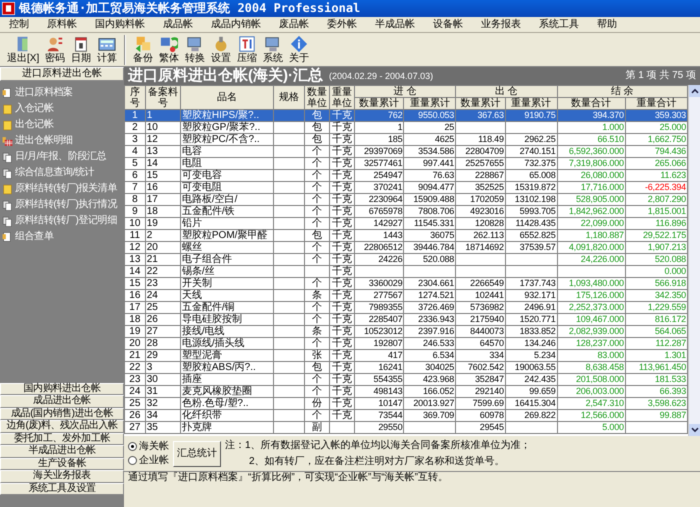 The image size is (700, 507). I want to click on toolbar-button: 繁体, so click(169, 49).